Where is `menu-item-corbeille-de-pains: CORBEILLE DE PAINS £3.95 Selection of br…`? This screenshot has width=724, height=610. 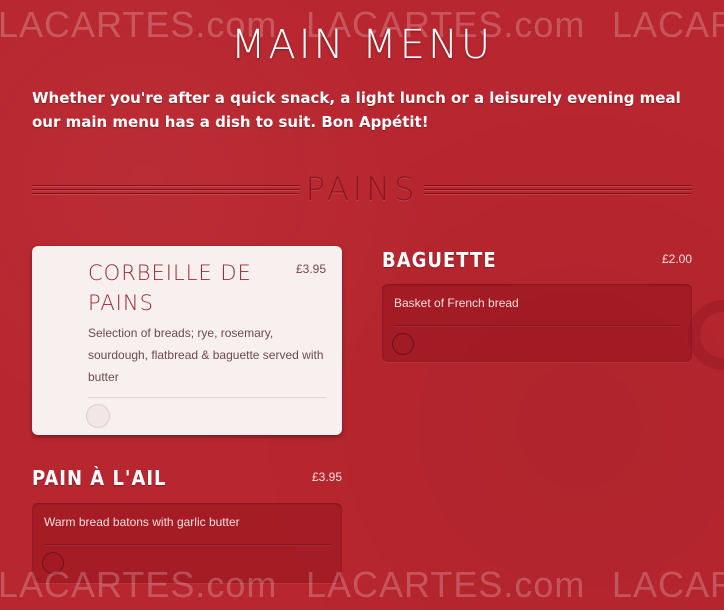 menu-item-corbeille-de-pains: CORBEILLE DE PAINS £3.95 Selection of br… is located at coordinates (187, 340).